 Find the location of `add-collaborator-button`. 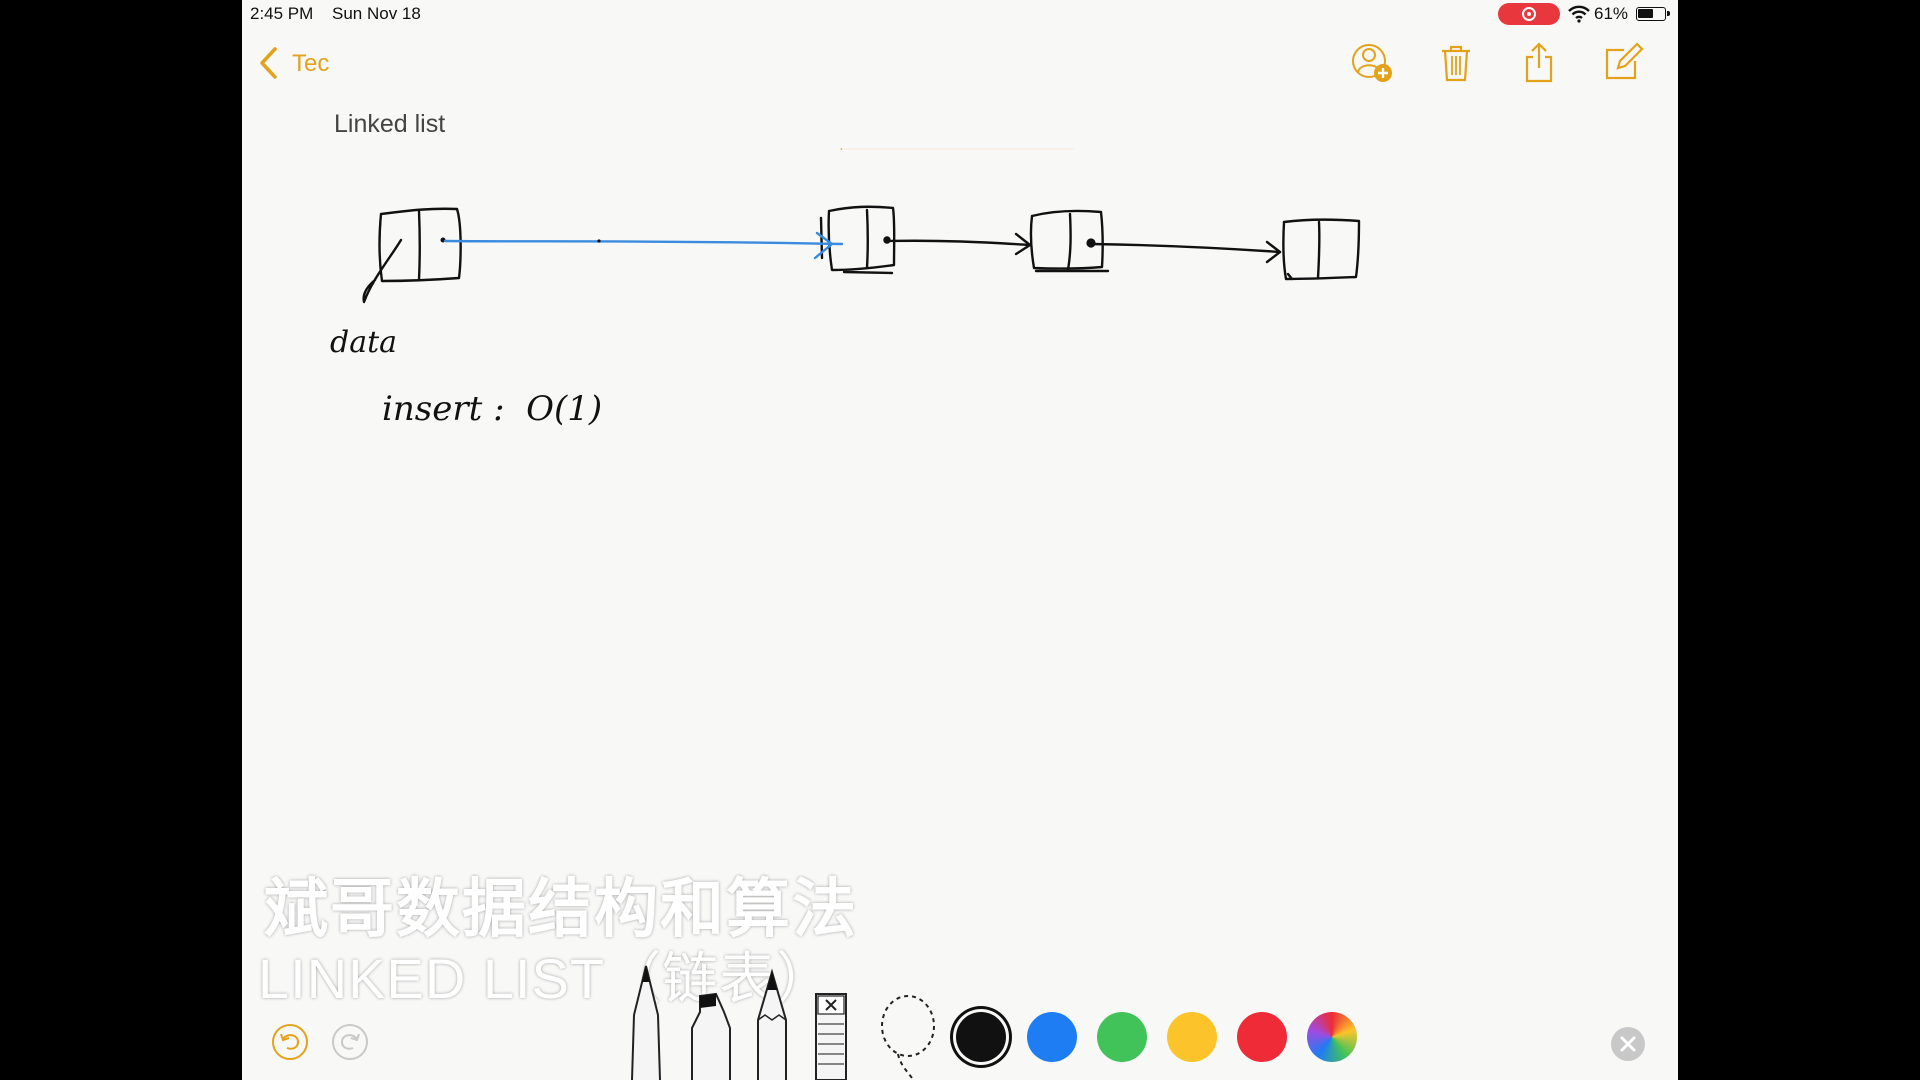

add-collaborator-button is located at coordinates (1373, 63).